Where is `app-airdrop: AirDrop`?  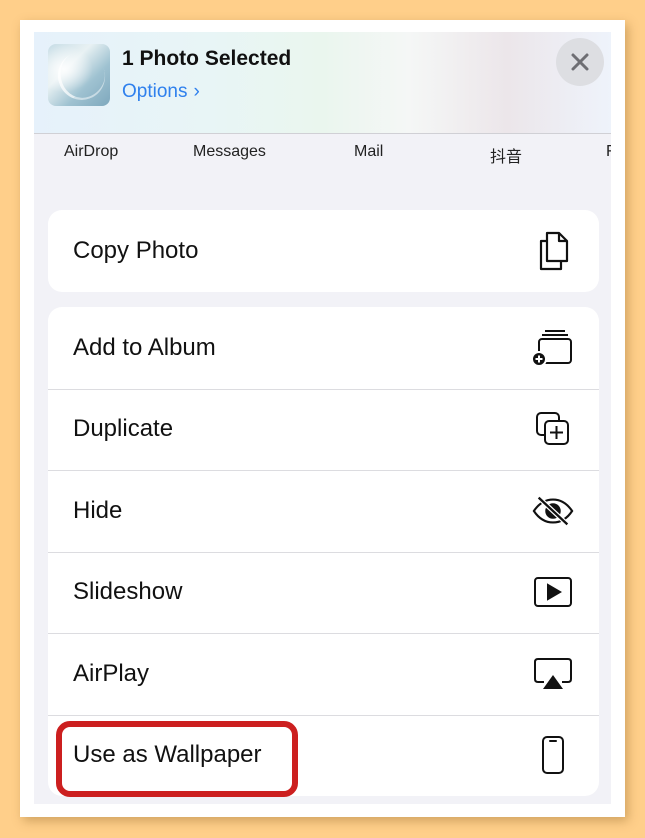 app-airdrop: AirDrop is located at coordinates (91, 152).